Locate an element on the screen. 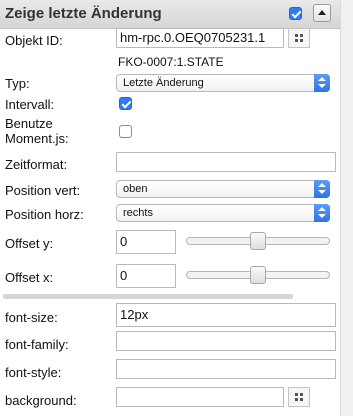  font-size-input: 12px is located at coordinates (226, 315).